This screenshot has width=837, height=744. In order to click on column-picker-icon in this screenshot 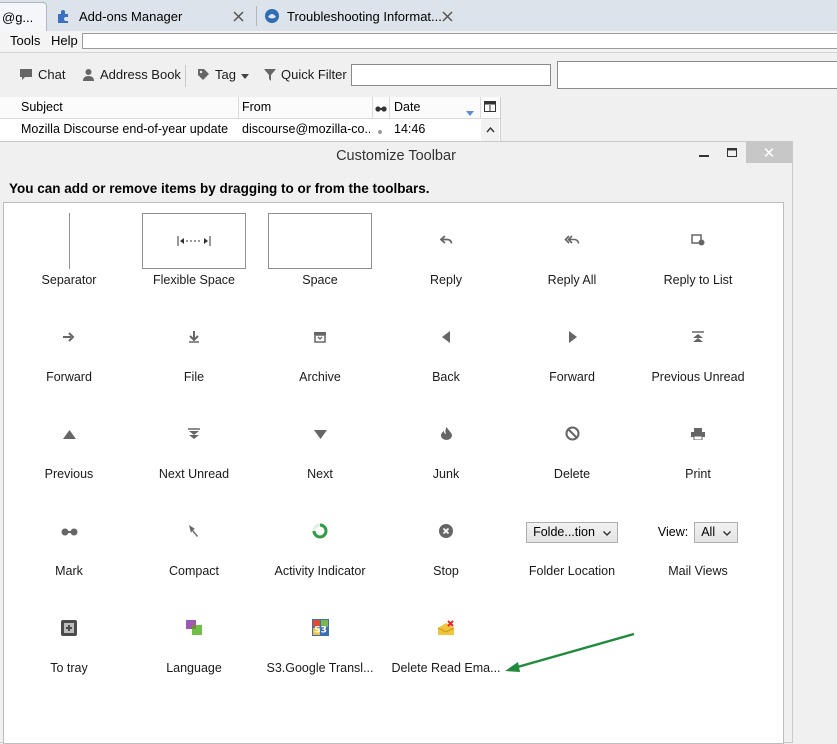, I will do `click(490, 108)`.